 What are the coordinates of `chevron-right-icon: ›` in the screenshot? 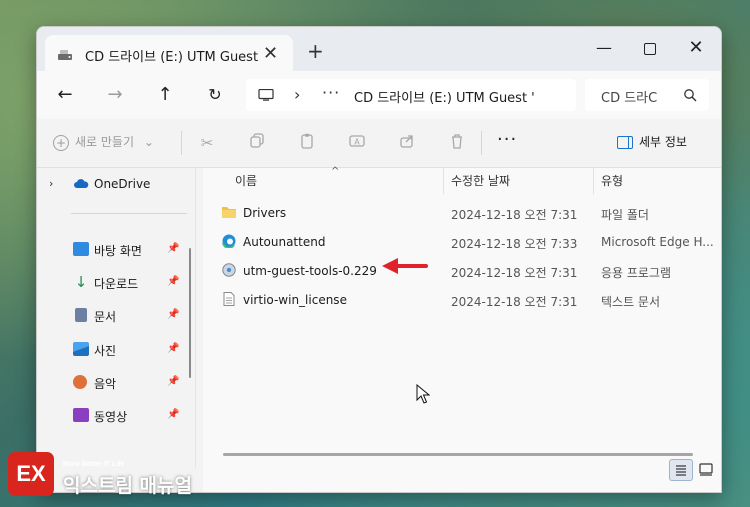 It's located at (51, 183).